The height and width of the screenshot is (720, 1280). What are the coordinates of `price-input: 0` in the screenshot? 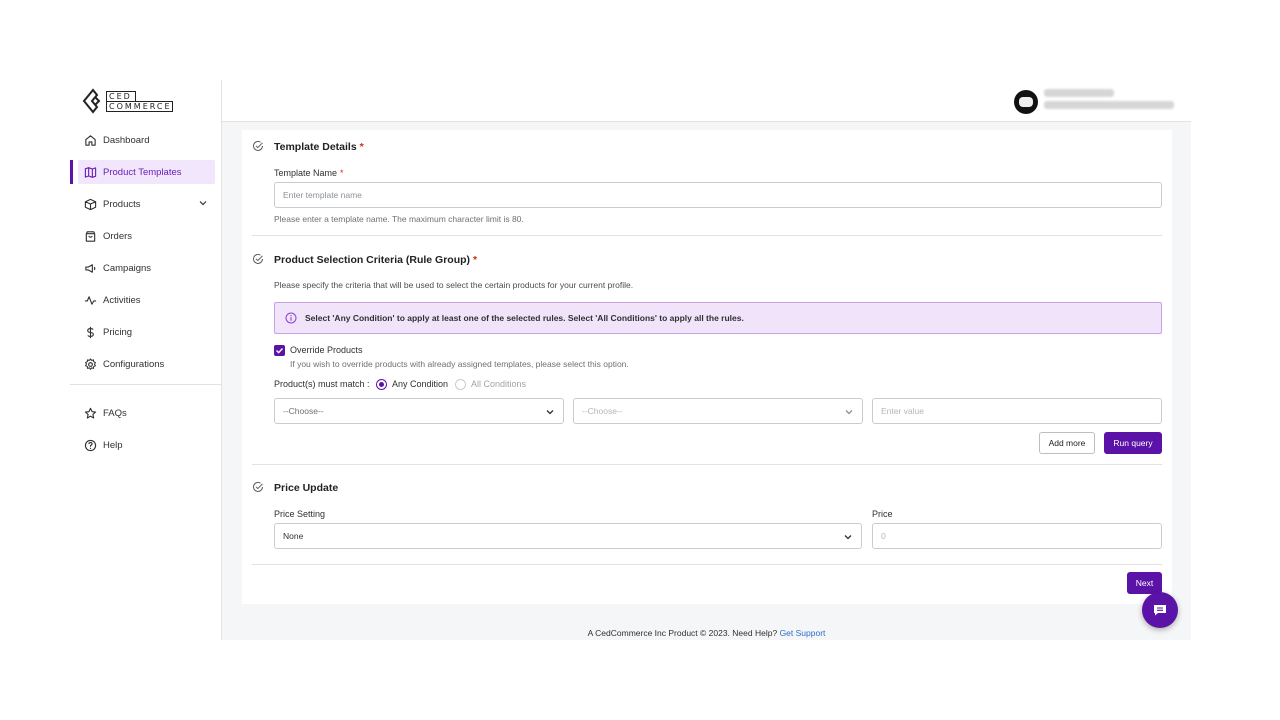 It's located at (1017, 536).